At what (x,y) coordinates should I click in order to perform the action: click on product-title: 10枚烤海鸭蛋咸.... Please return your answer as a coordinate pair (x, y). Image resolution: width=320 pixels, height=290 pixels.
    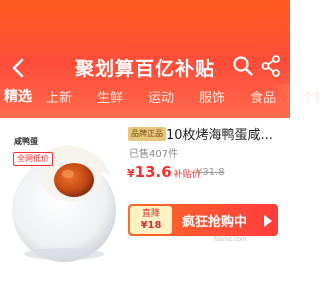
    Looking at the image, I should click on (226, 133).